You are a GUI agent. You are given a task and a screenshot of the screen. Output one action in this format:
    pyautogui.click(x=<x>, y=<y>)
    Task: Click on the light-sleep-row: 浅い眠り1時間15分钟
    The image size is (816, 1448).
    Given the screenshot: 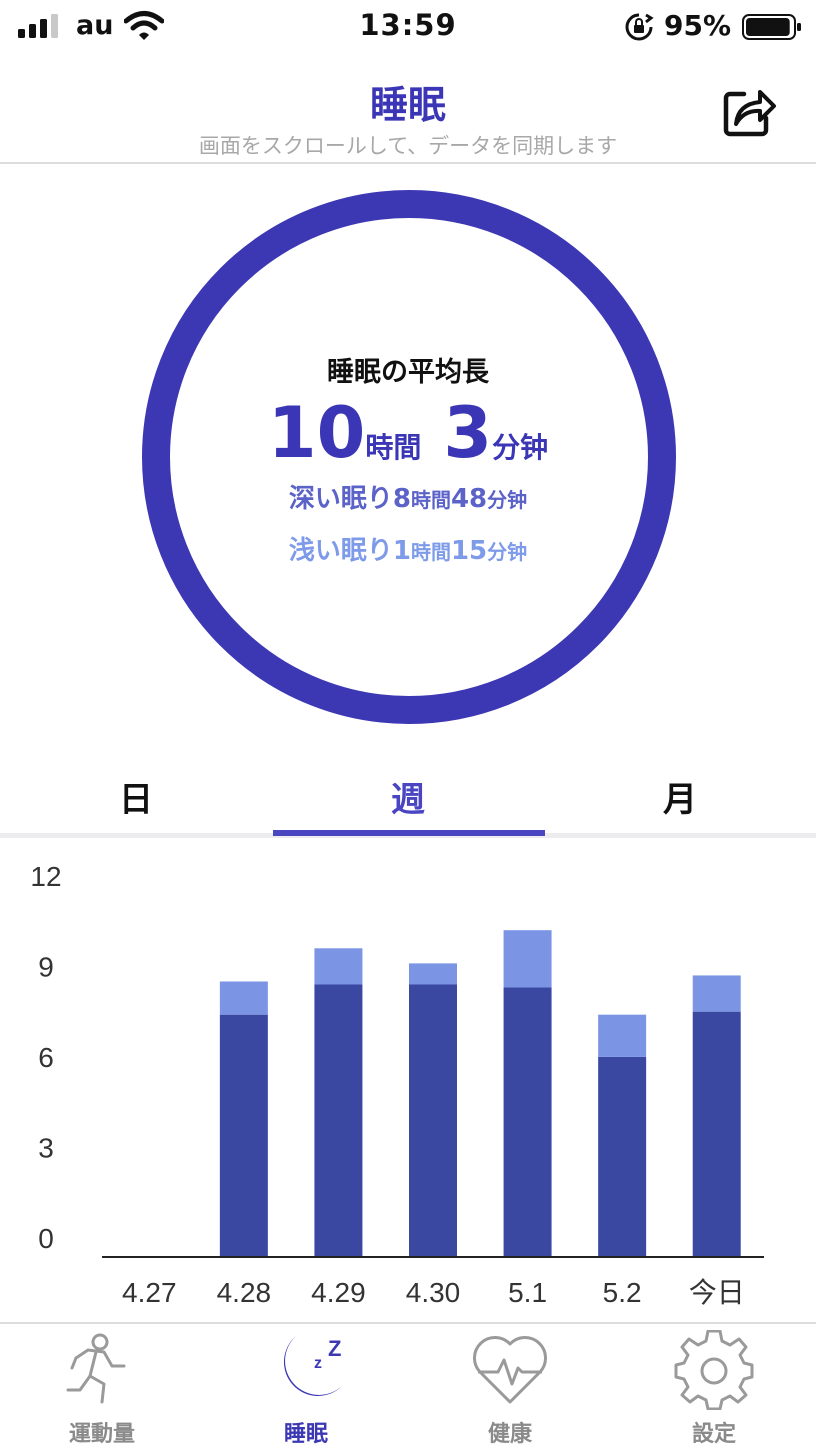 What is the action you would take?
    pyautogui.click(x=408, y=548)
    